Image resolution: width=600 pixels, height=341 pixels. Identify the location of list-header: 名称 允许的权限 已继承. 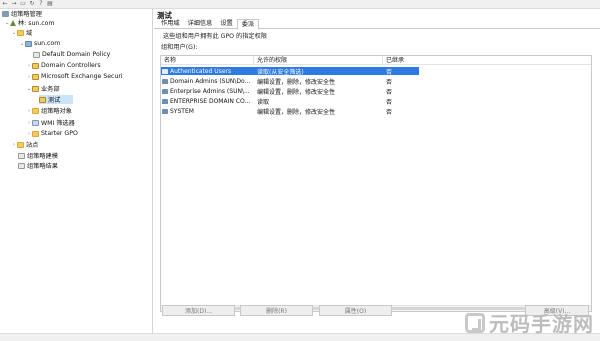
(376, 60).